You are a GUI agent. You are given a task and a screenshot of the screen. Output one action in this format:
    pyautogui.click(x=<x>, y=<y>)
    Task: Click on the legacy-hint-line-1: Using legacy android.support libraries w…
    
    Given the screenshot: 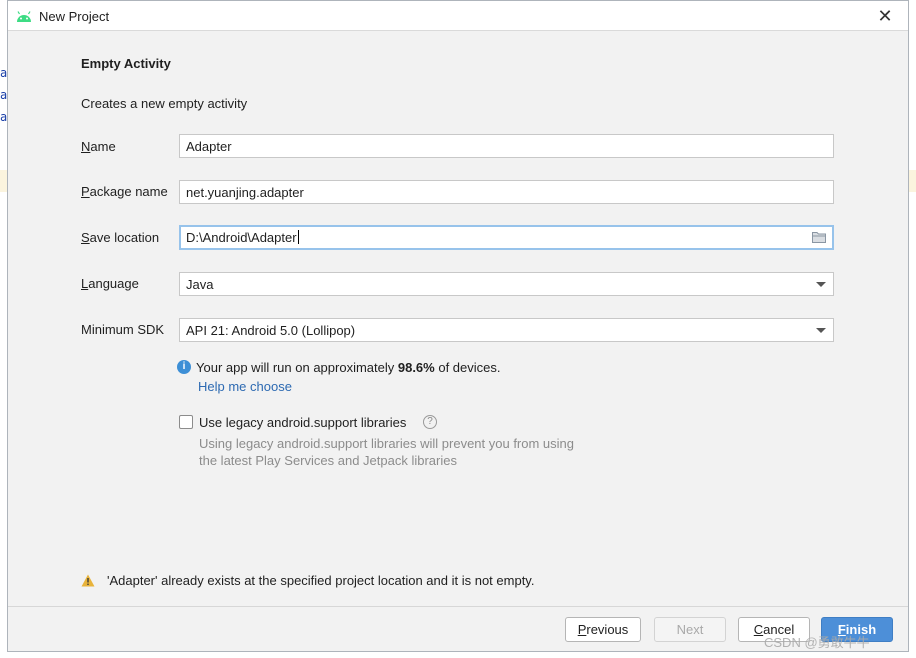 What is the action you would take?
    pyautogui.click(x=387, y=443)
    